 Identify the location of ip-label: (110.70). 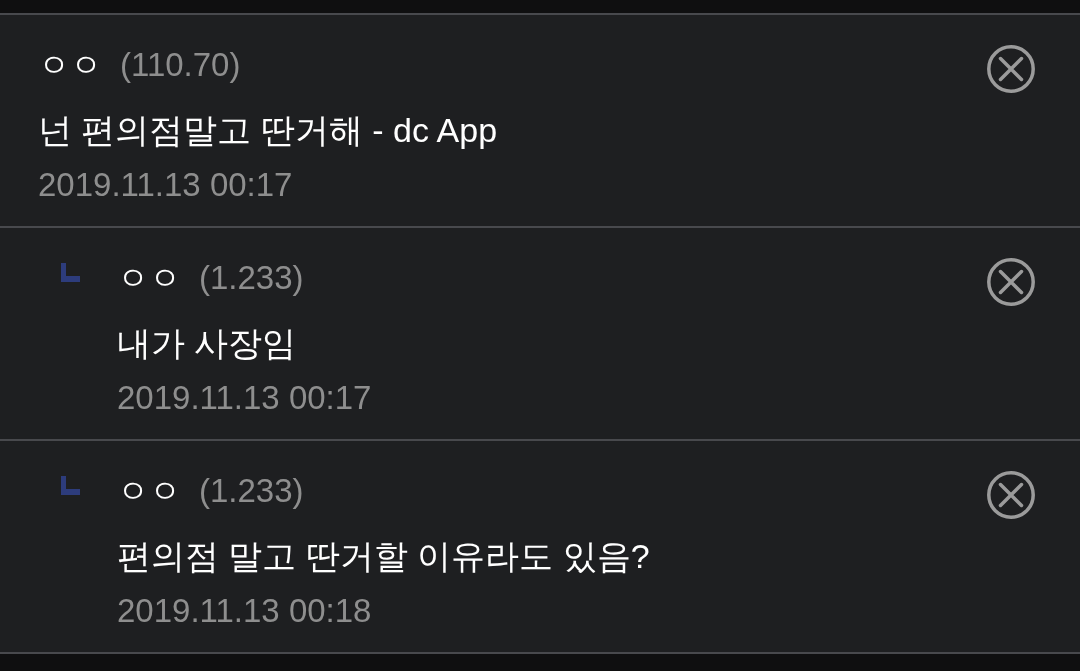
(180, 65).